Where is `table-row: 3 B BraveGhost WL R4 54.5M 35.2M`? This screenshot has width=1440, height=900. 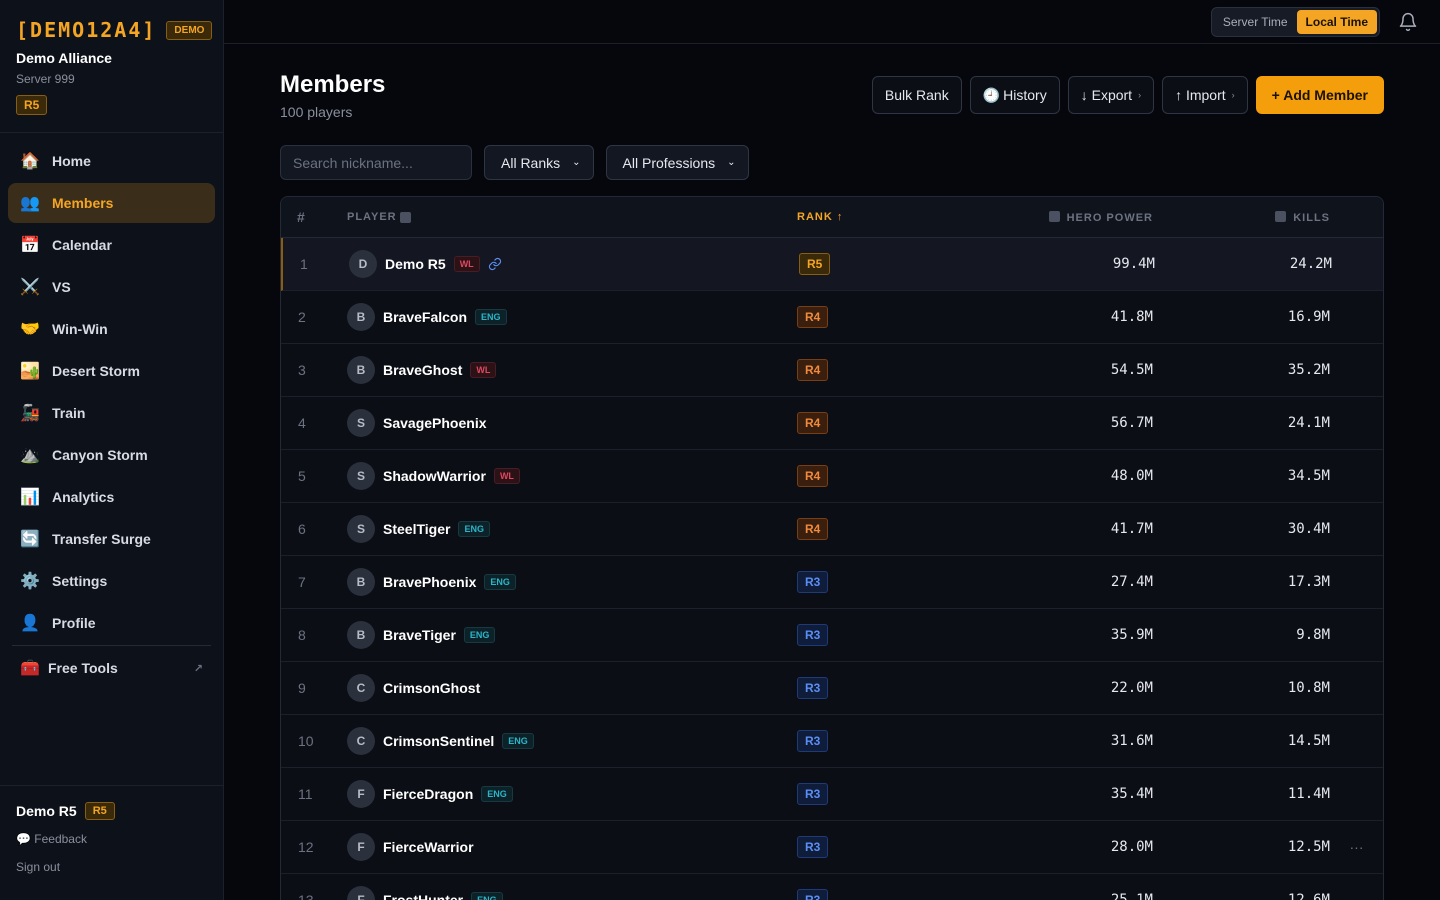 table-row: 3 B BraveGhost WL R4 54.5M 35.2M is located at coordinates (832, 370).